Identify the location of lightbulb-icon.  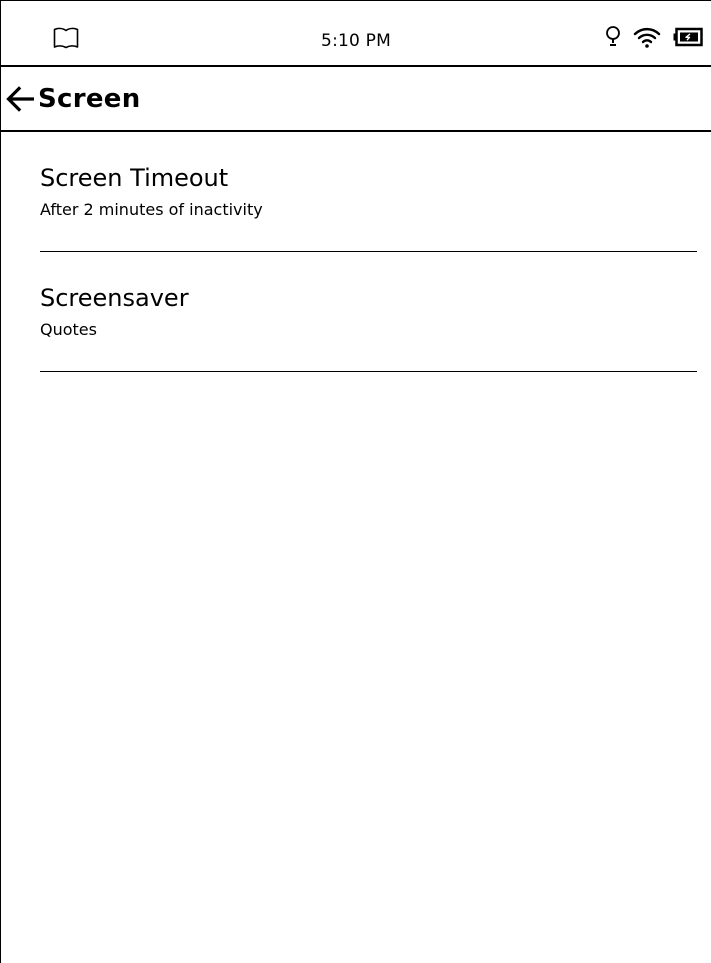
(613, 39).